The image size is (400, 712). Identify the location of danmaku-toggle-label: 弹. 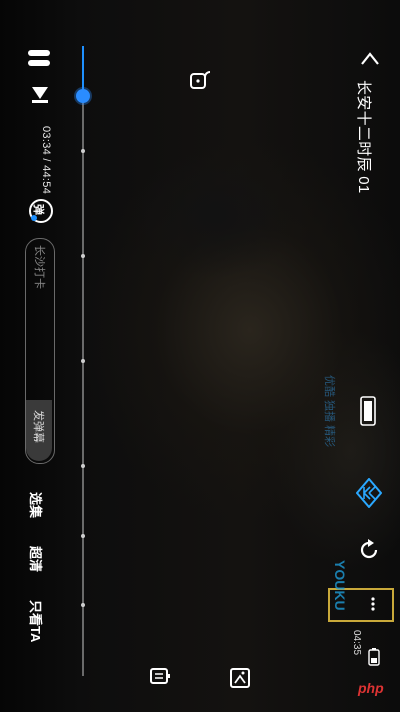
(38, 209).